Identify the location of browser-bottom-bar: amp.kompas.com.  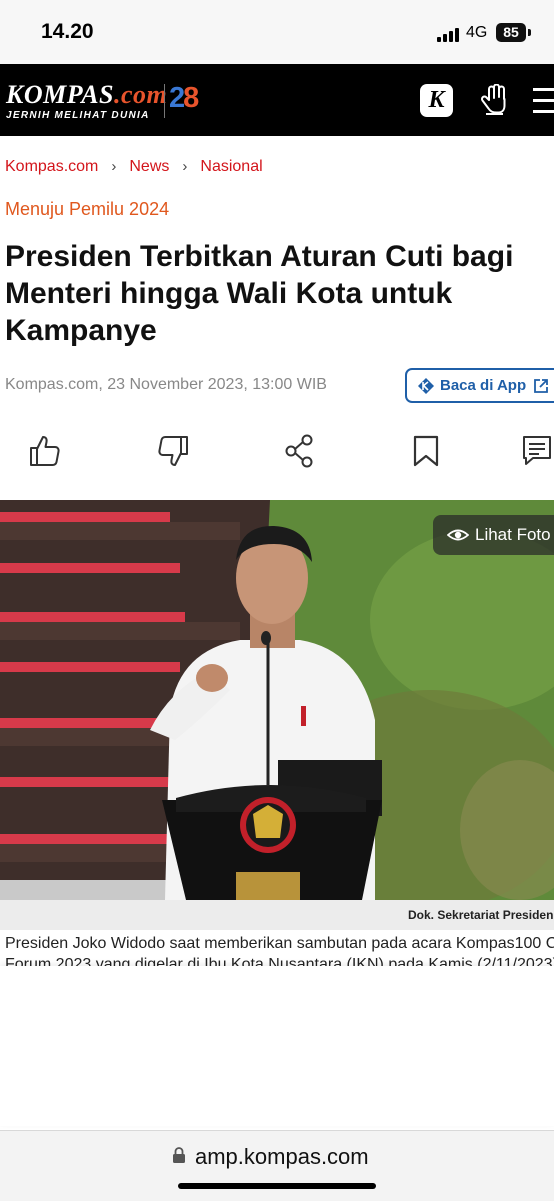
(277, 1165).